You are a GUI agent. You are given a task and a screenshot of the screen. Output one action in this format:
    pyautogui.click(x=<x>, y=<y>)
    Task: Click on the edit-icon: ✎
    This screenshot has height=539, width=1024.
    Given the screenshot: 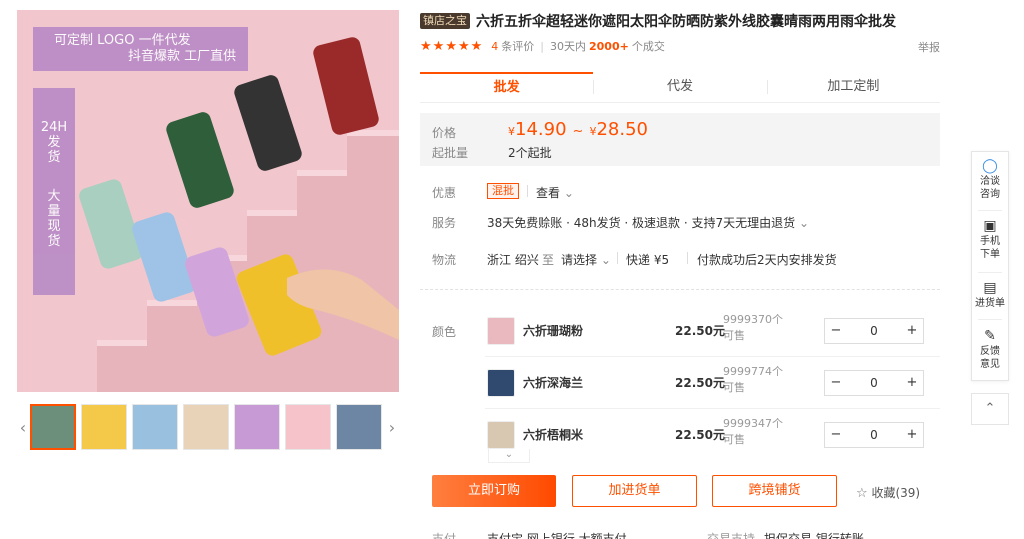 What is the action you would take?
    pyautogui.click(x=990, y=336)
    